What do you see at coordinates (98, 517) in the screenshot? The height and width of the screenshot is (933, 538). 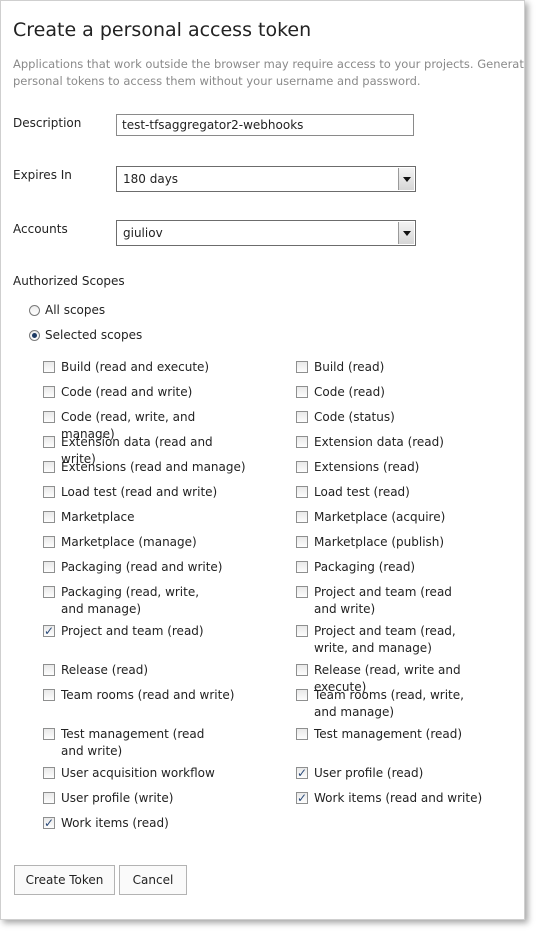 I see `scope-label: Marketplace` at bounding box center [98, 517].